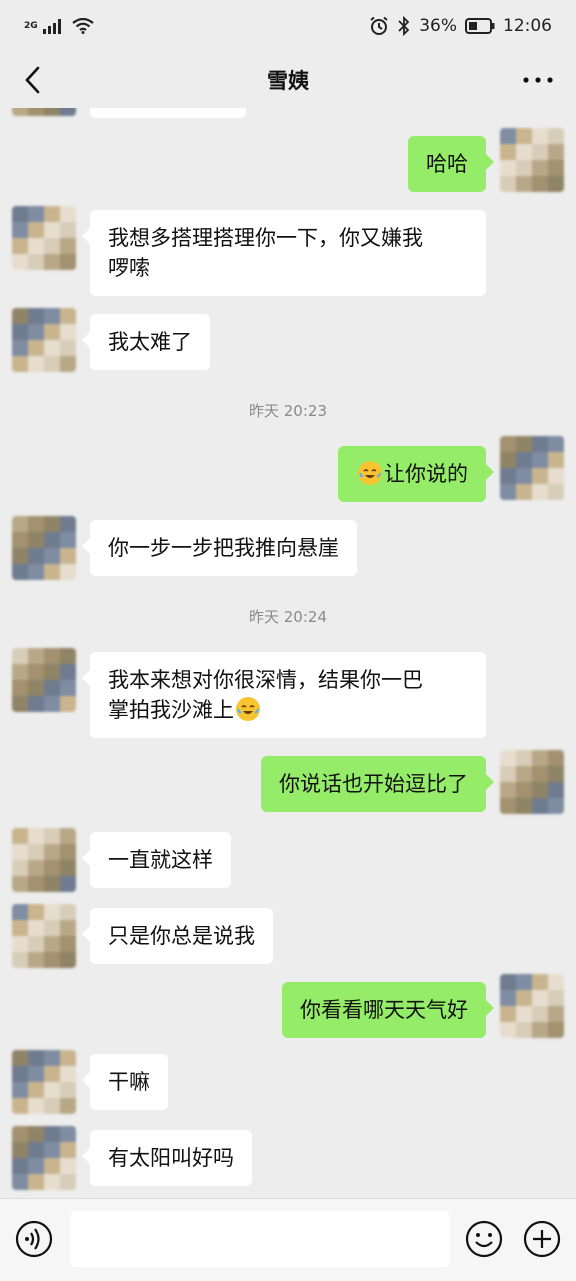 The height and width of the screenshot is (1281, 576). I want to click on incoming-message: 只是你总是说我, so click(177, 936).